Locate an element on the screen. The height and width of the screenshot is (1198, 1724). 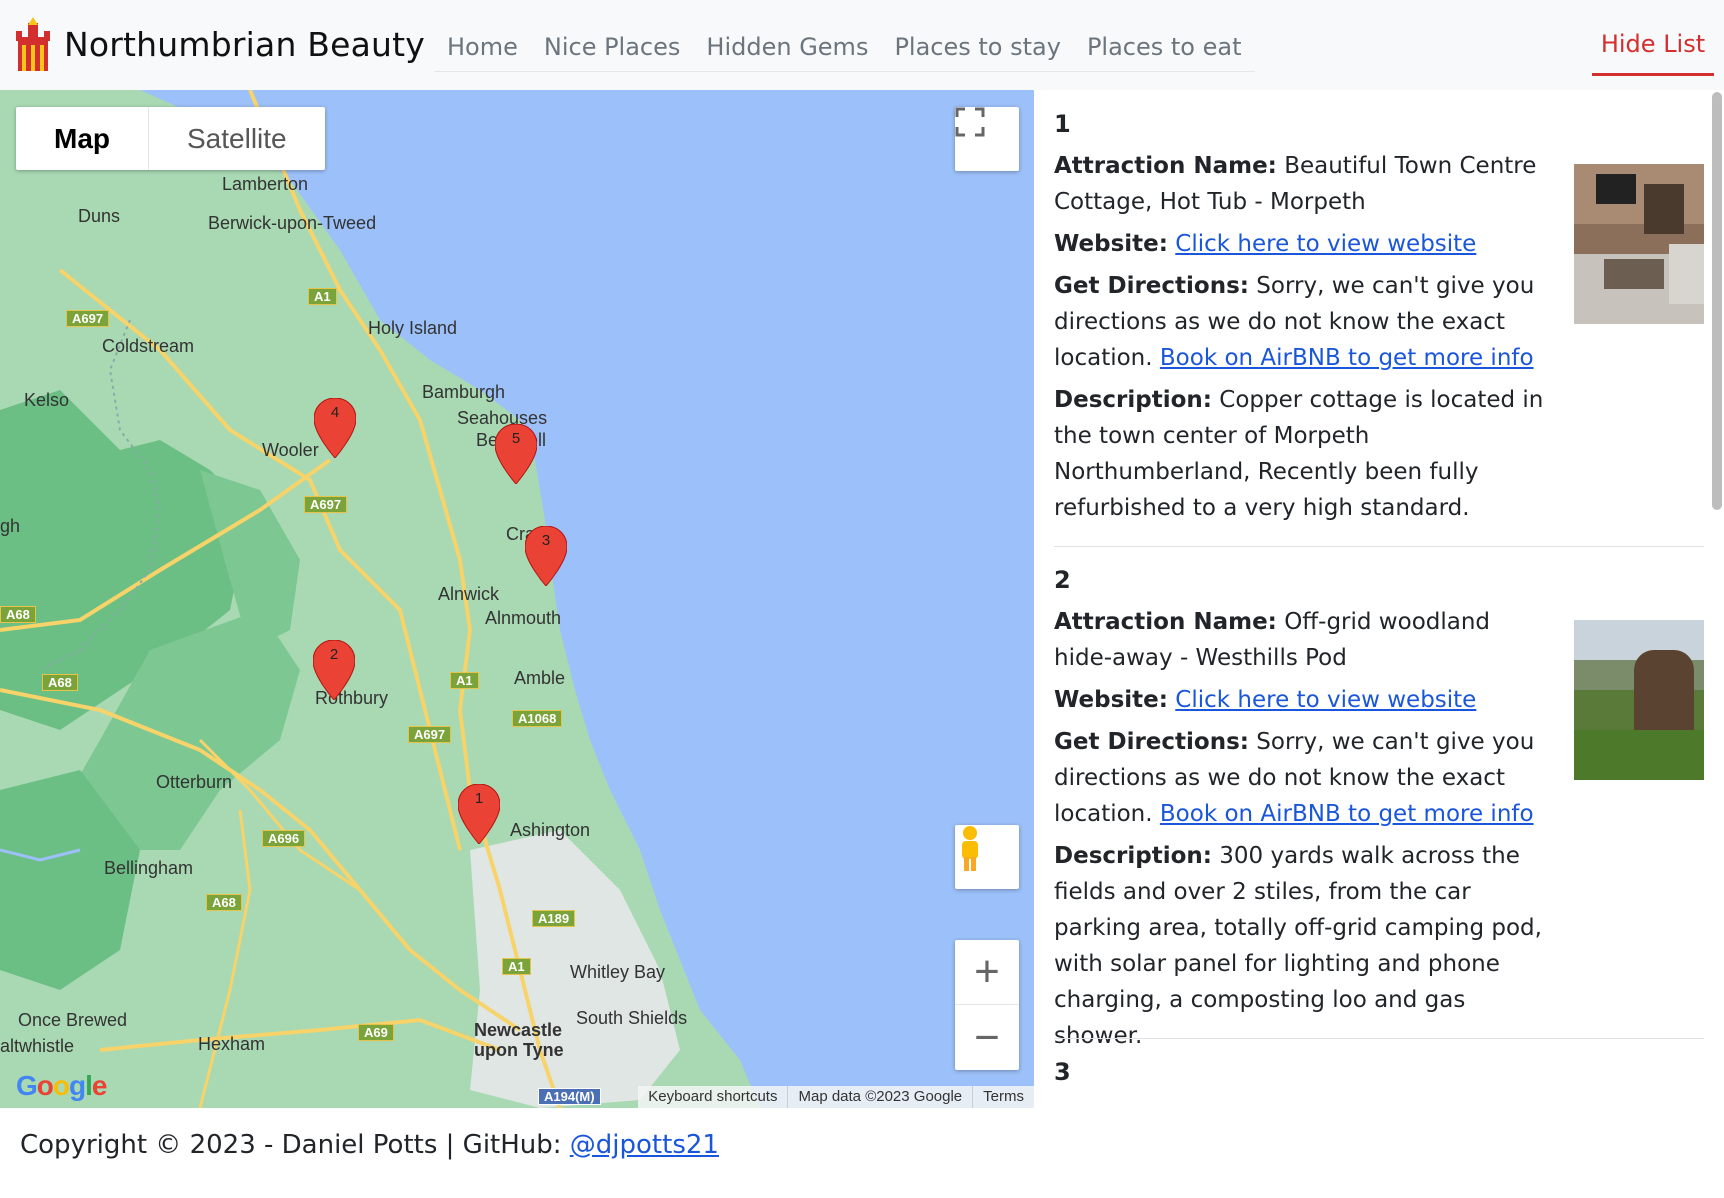
road-badge: A1068 is located at coordinates (537, 718).